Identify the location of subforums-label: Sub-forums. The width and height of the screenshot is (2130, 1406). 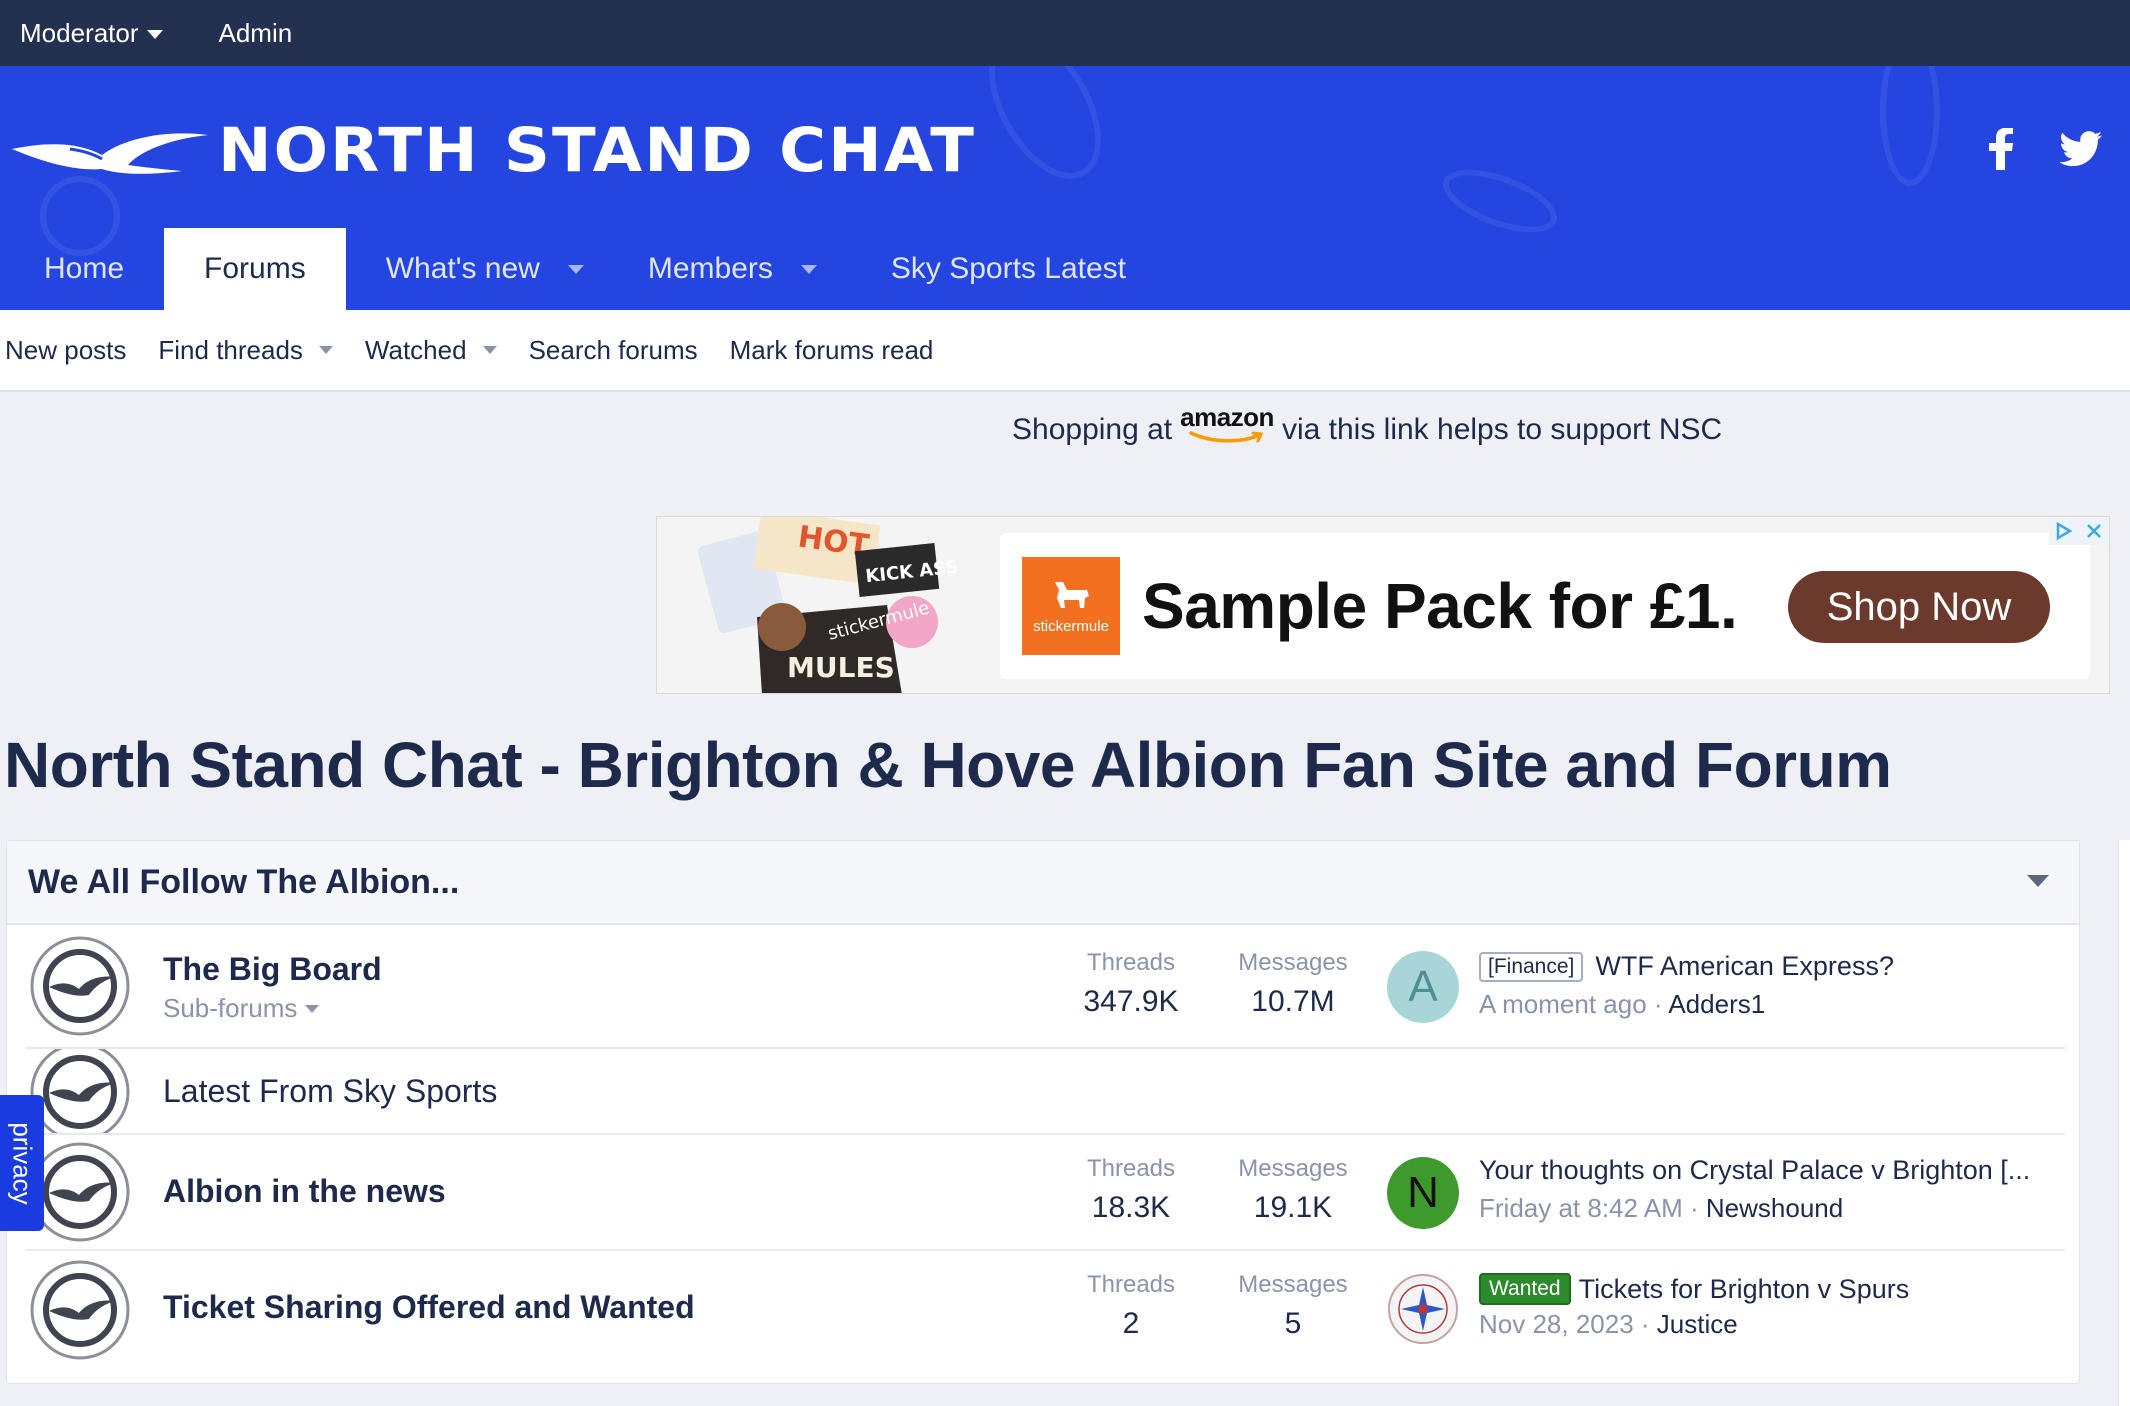
(230, 1008).